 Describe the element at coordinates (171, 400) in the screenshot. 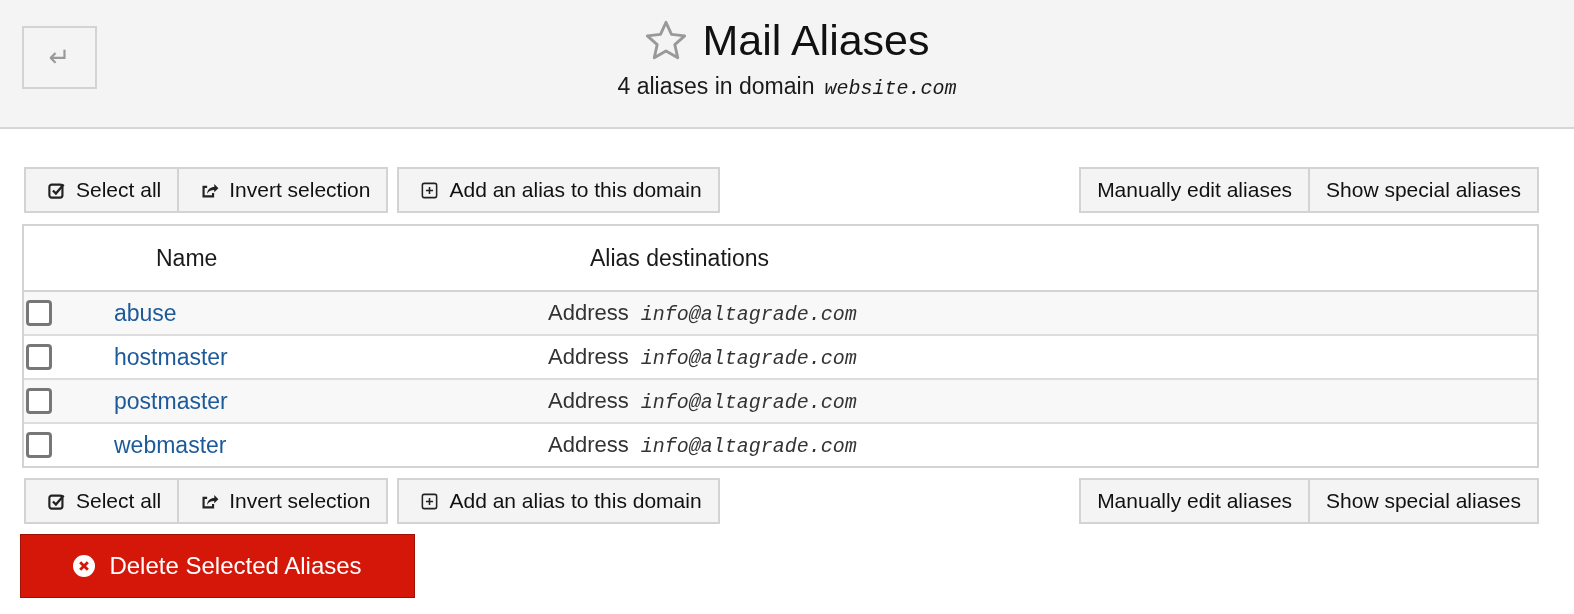

I see `alias-name-link: postmaster` at that location.